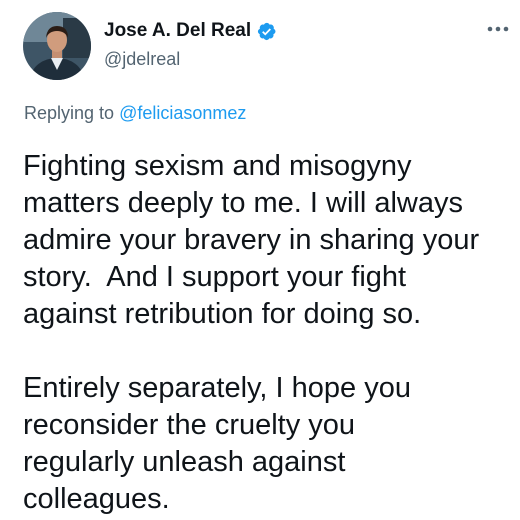  I want to click on tweet-text-line: regularly unleash against, so click(184, 462).